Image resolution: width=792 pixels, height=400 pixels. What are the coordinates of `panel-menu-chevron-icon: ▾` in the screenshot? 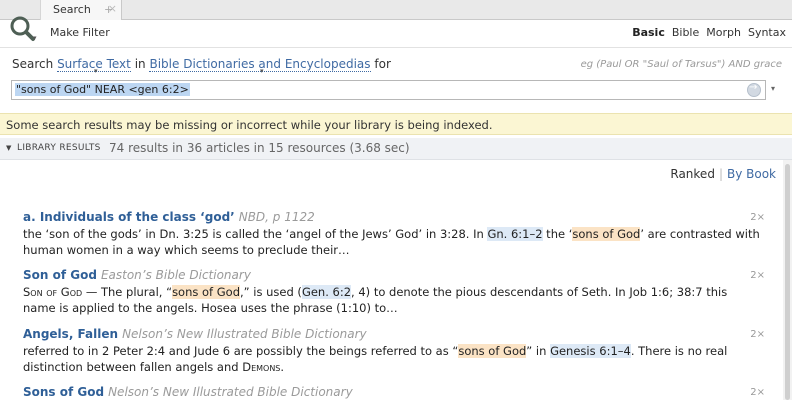 It's located at (35, 38).